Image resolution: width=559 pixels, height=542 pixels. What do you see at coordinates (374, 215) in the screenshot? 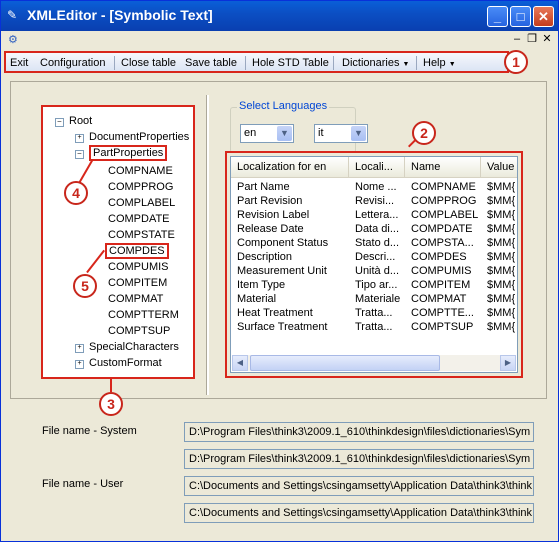
I see `table-row: Revision Label Lettera... COMPLABEL $MM{` at bounding box center [374, 215].